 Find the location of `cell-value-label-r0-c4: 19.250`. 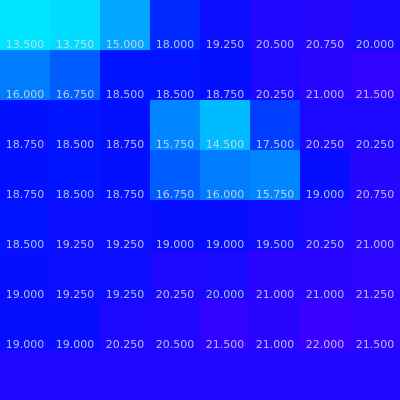

cell-value-label-r0-c4: 19.250 is located at coordinates (225, 44).